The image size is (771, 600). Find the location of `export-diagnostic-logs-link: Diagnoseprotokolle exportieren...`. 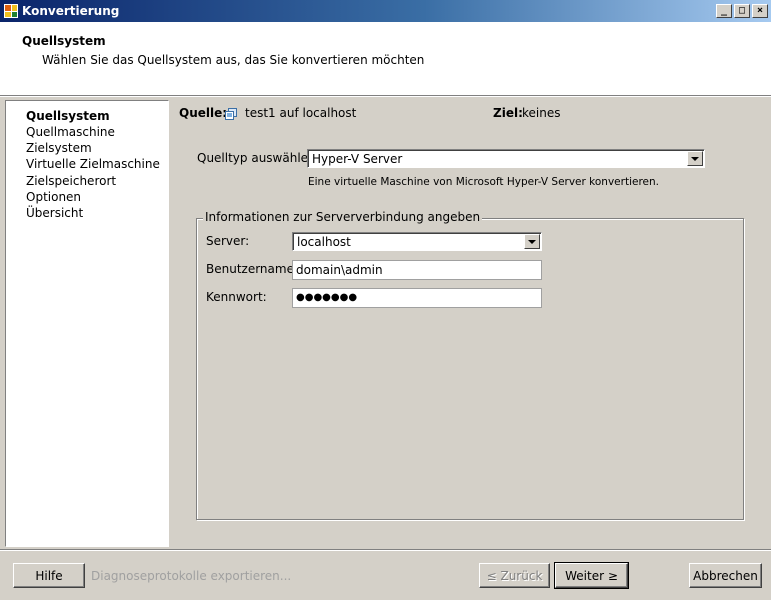

export-diagnostic-logs-link: Diagnoseprotokolle exportieren... is located at coordinates (191, 576).